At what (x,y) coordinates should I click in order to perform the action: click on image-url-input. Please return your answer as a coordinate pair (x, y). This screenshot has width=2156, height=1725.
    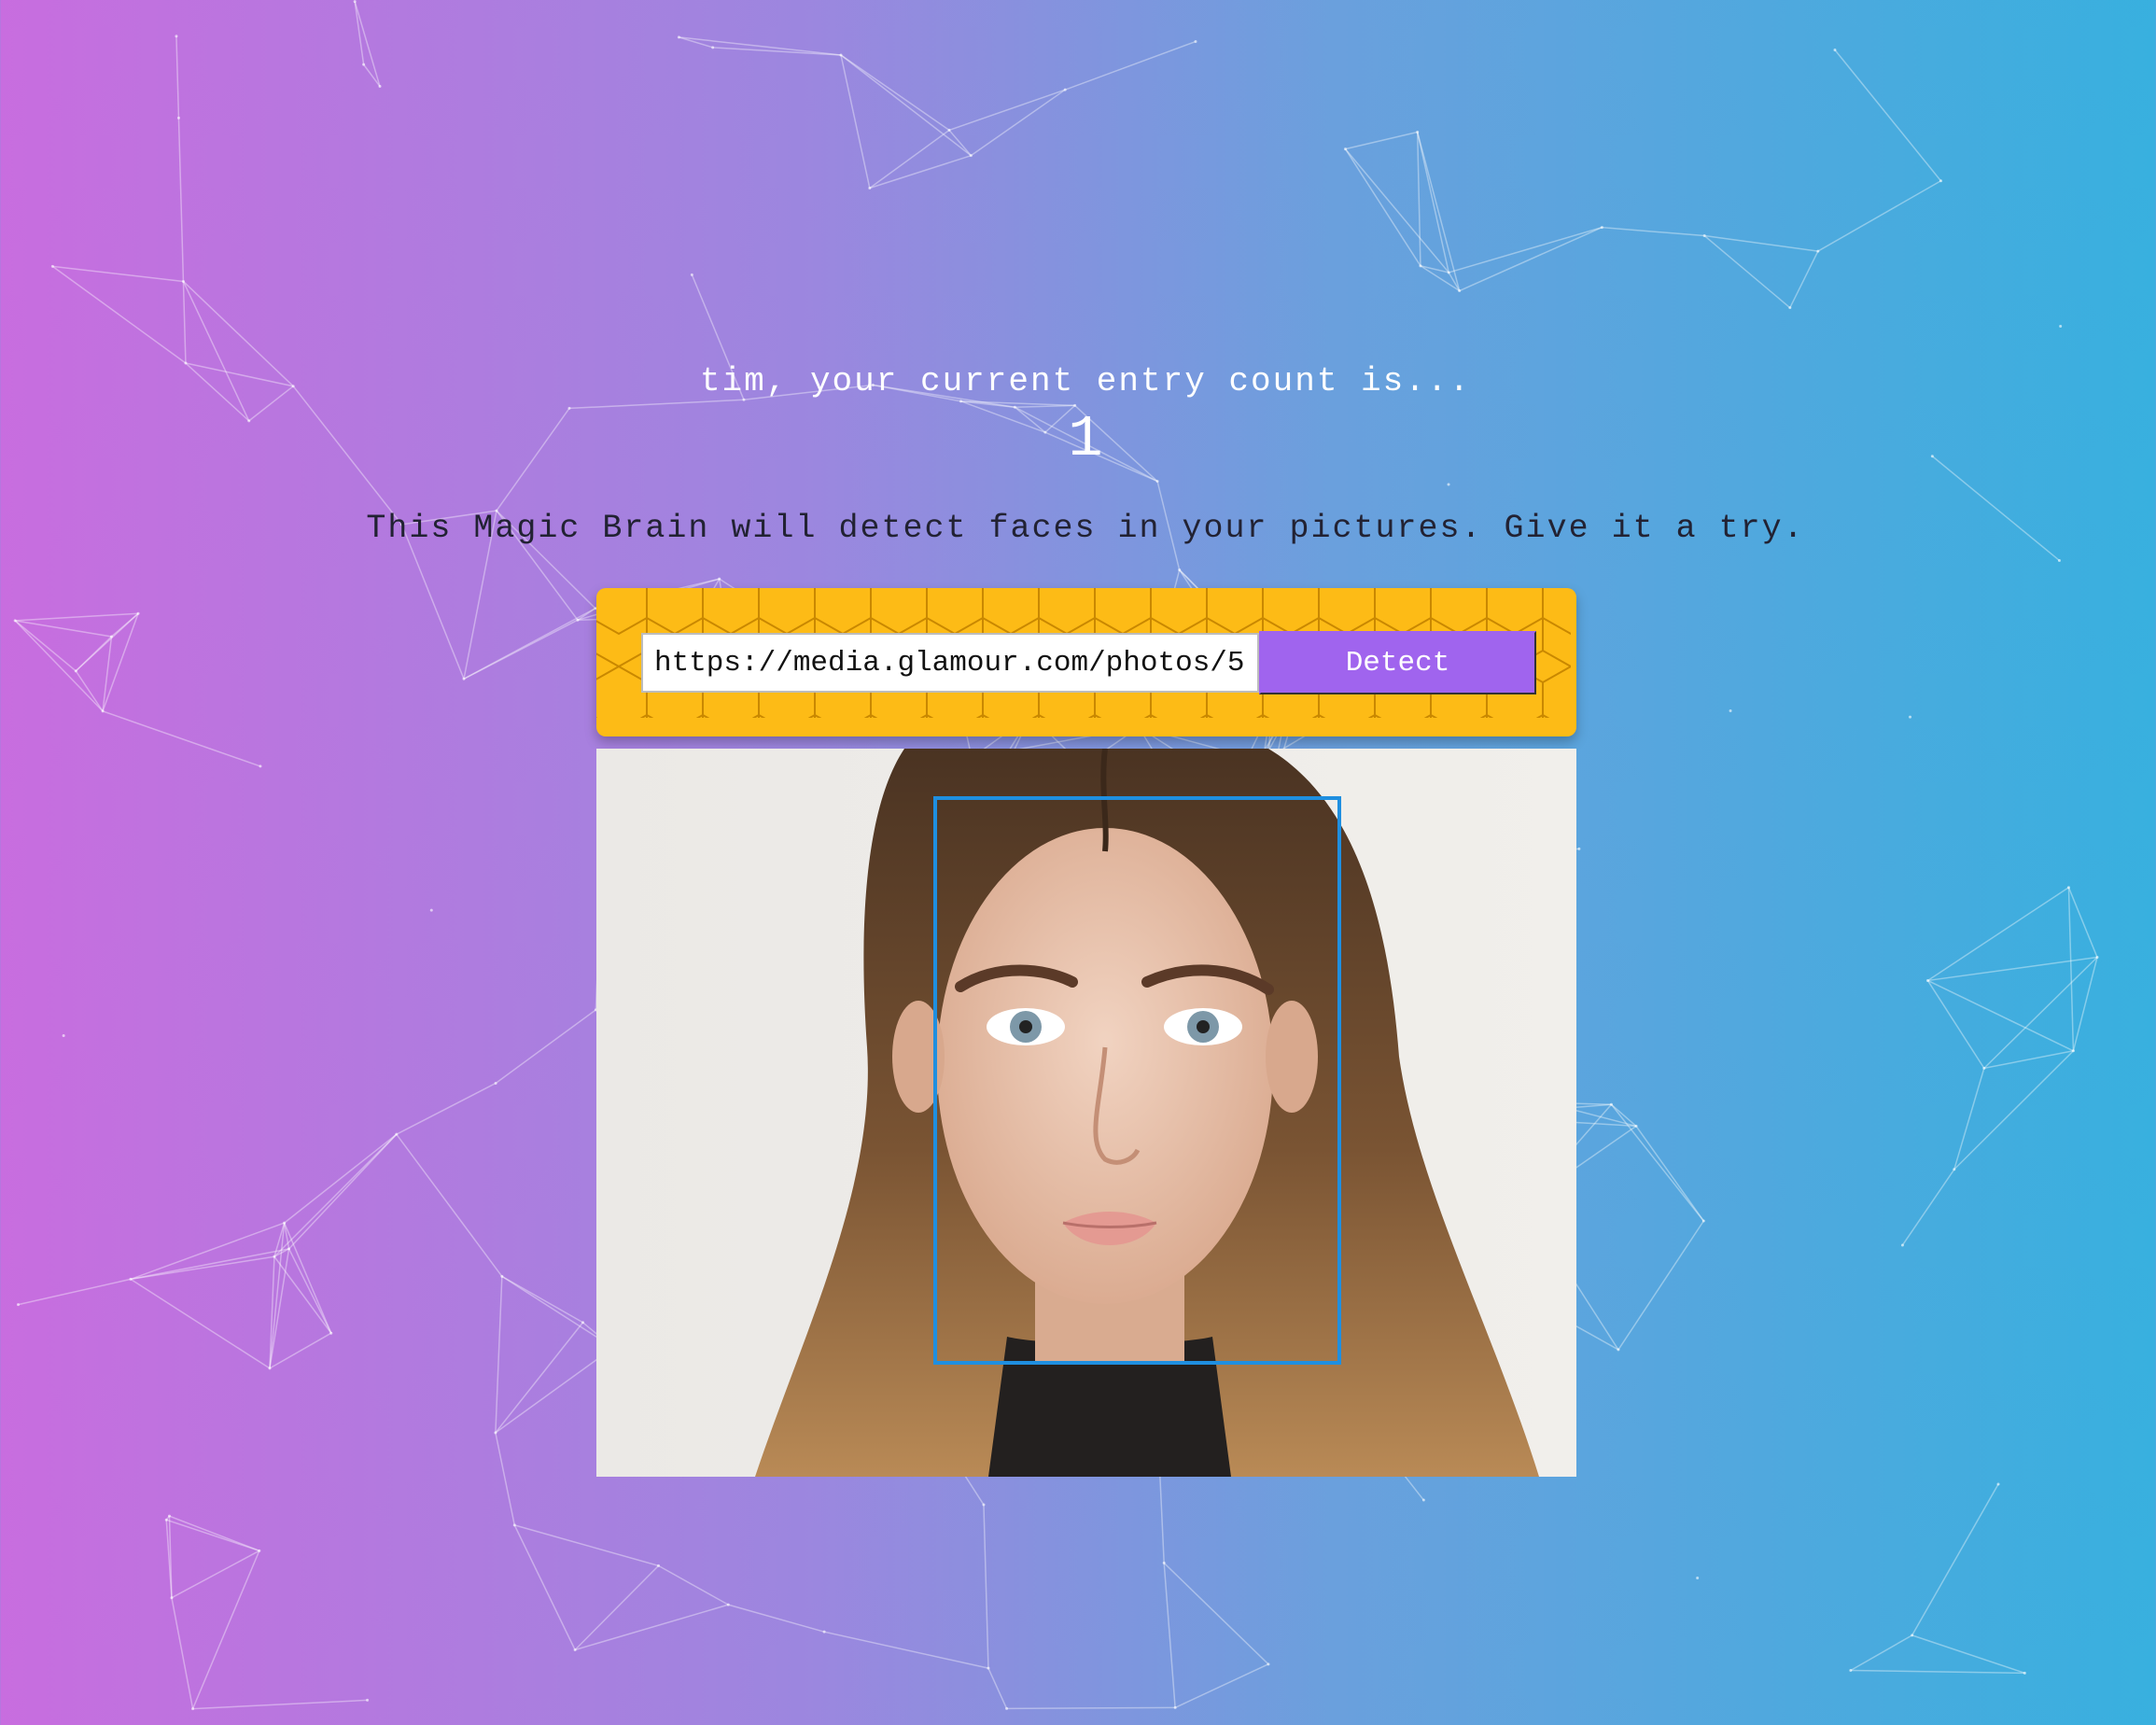
    Looking at the image, I should click on (950, 663).